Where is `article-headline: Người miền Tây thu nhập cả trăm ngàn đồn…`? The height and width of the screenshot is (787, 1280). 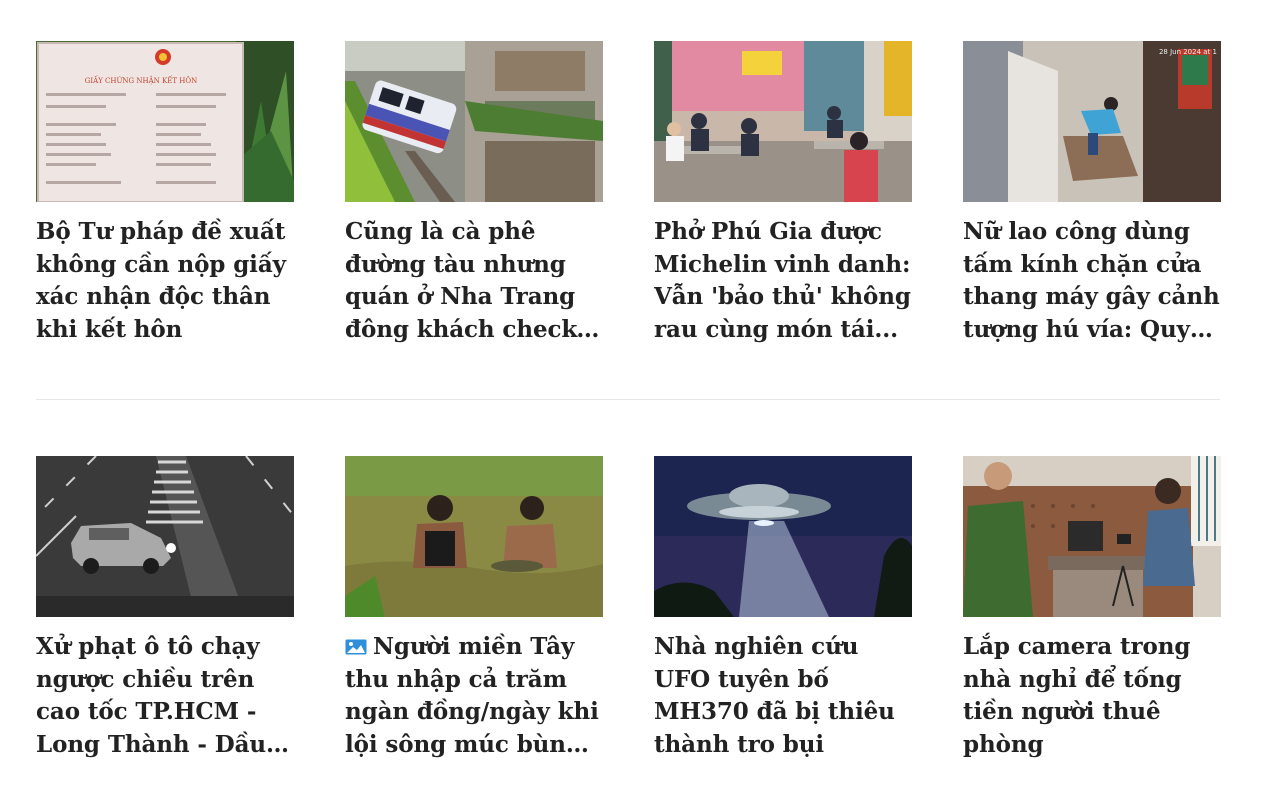 article-headline: Người miền Tây thu nhập cả trăm ngàn đồn… is located at coordinates (474, 696).